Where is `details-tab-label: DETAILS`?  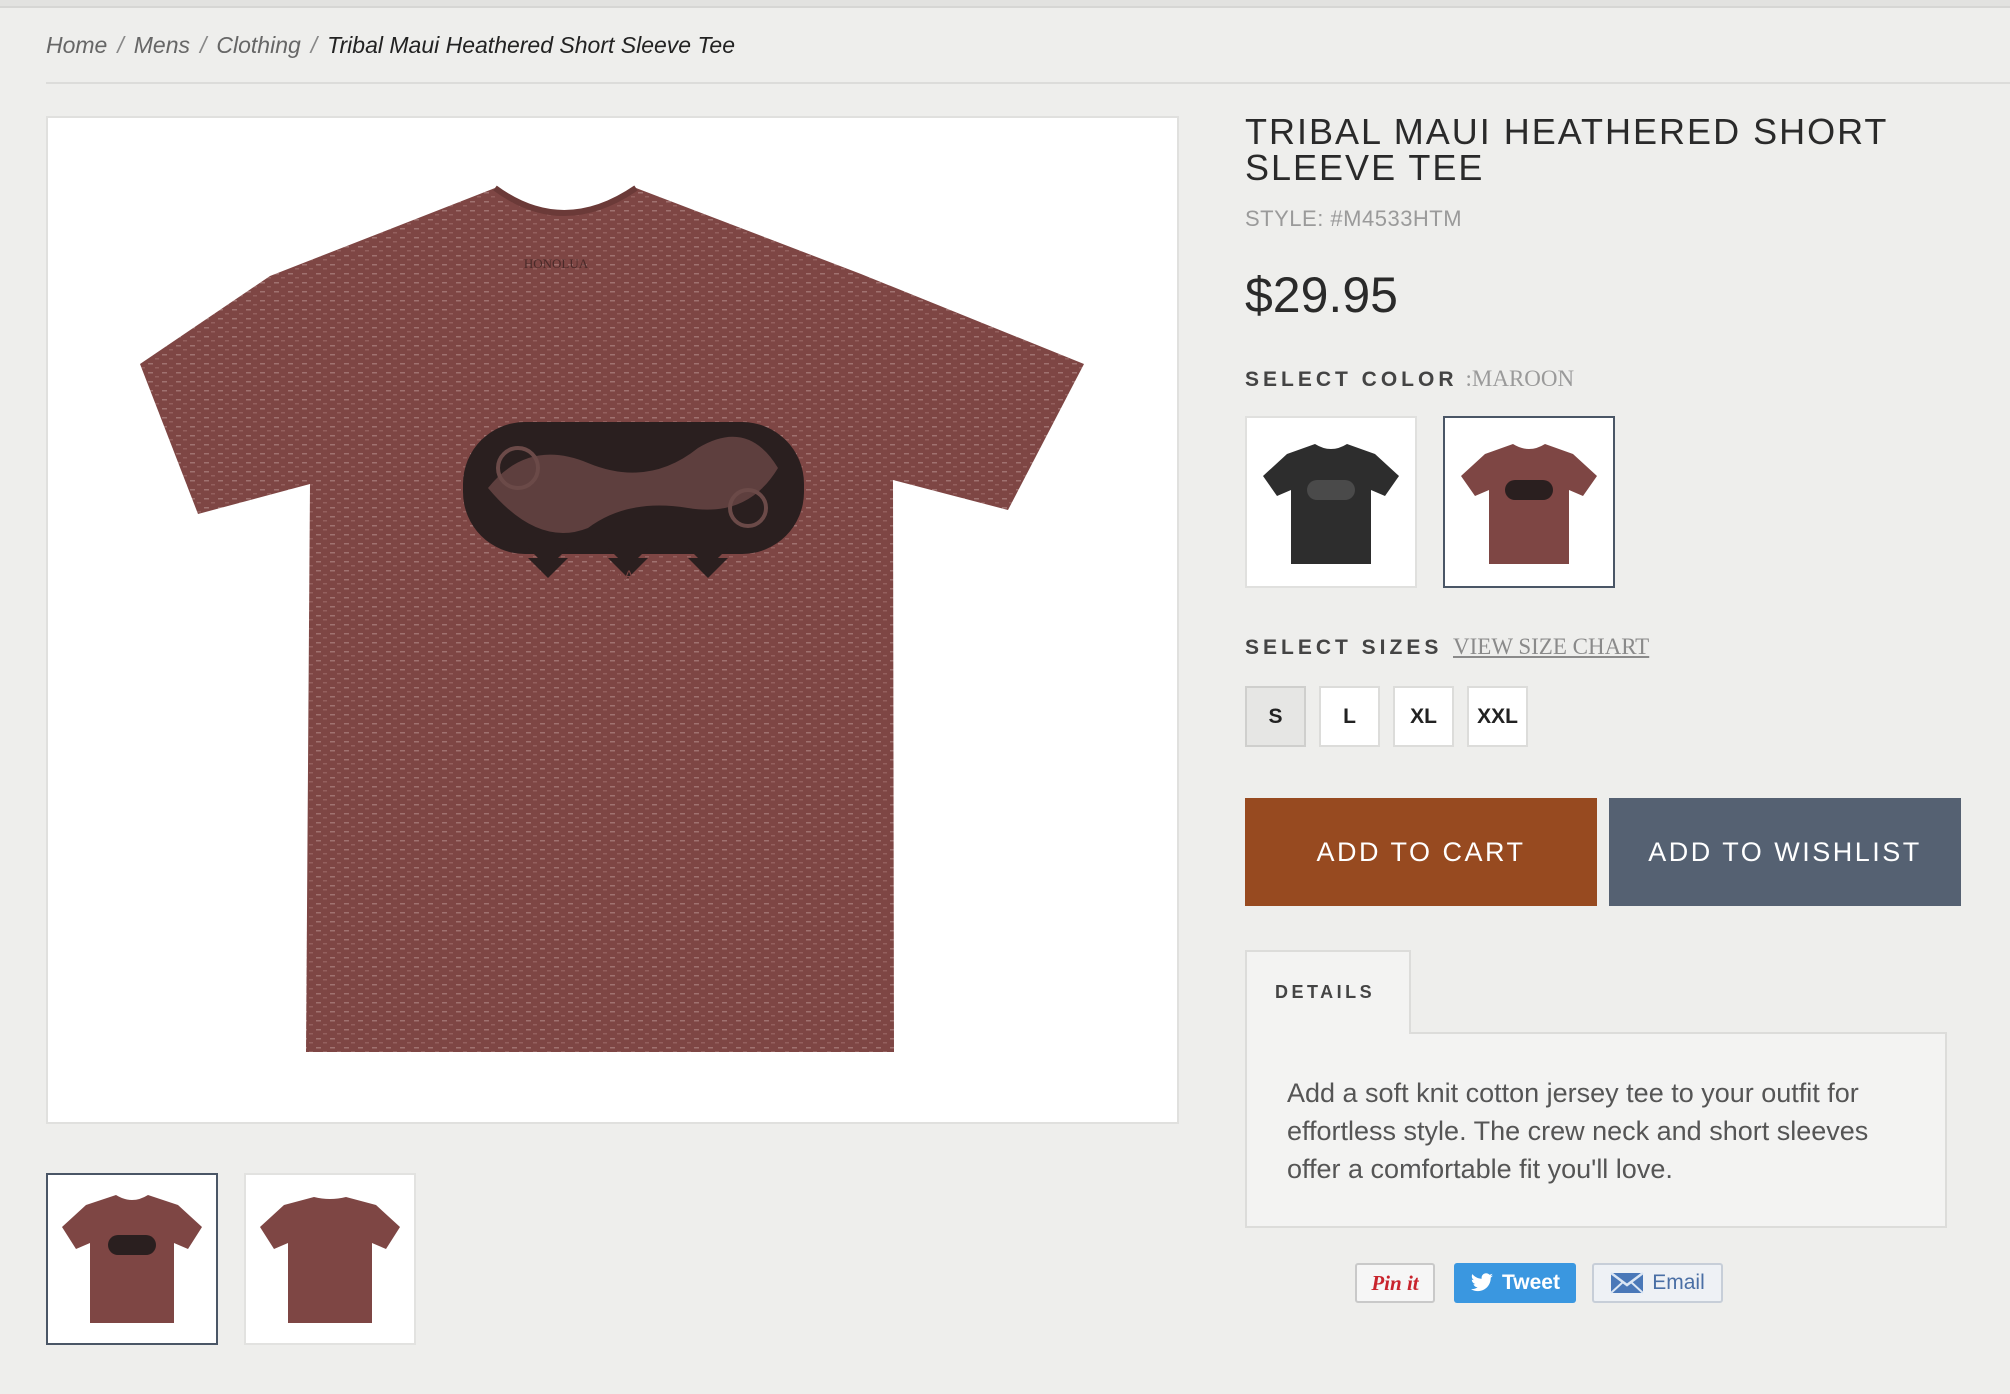
details-tab-label: DETAILS is located at coordinates (1325, 992).